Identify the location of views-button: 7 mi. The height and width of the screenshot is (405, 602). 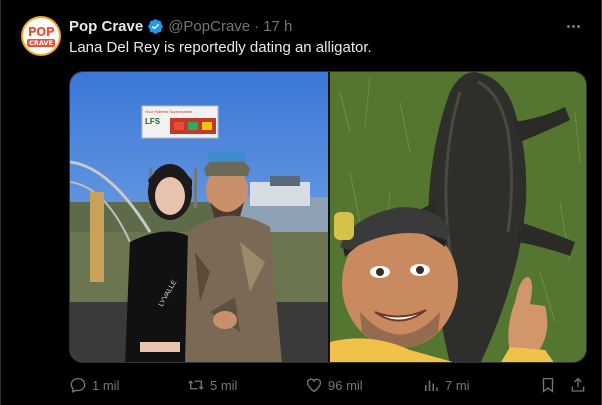
(446, 385).